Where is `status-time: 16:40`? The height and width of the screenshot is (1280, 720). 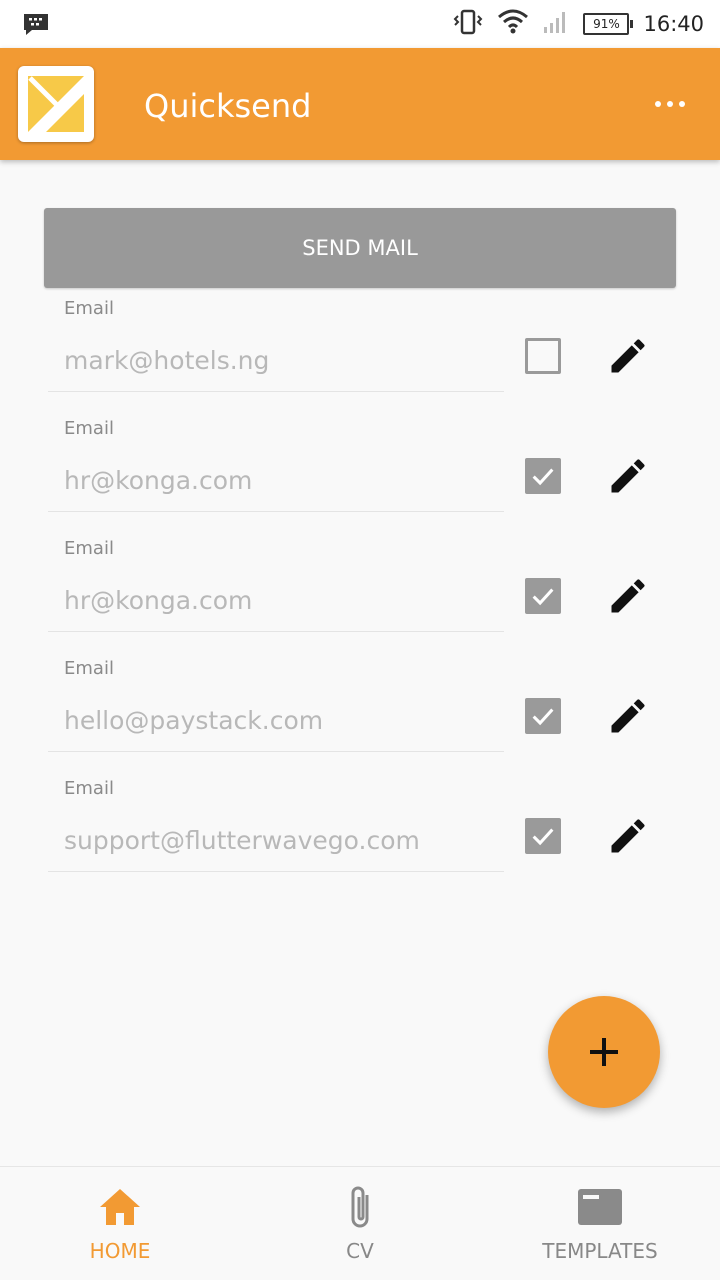
status-time: 16:40 is located at coordinates (673, 24).